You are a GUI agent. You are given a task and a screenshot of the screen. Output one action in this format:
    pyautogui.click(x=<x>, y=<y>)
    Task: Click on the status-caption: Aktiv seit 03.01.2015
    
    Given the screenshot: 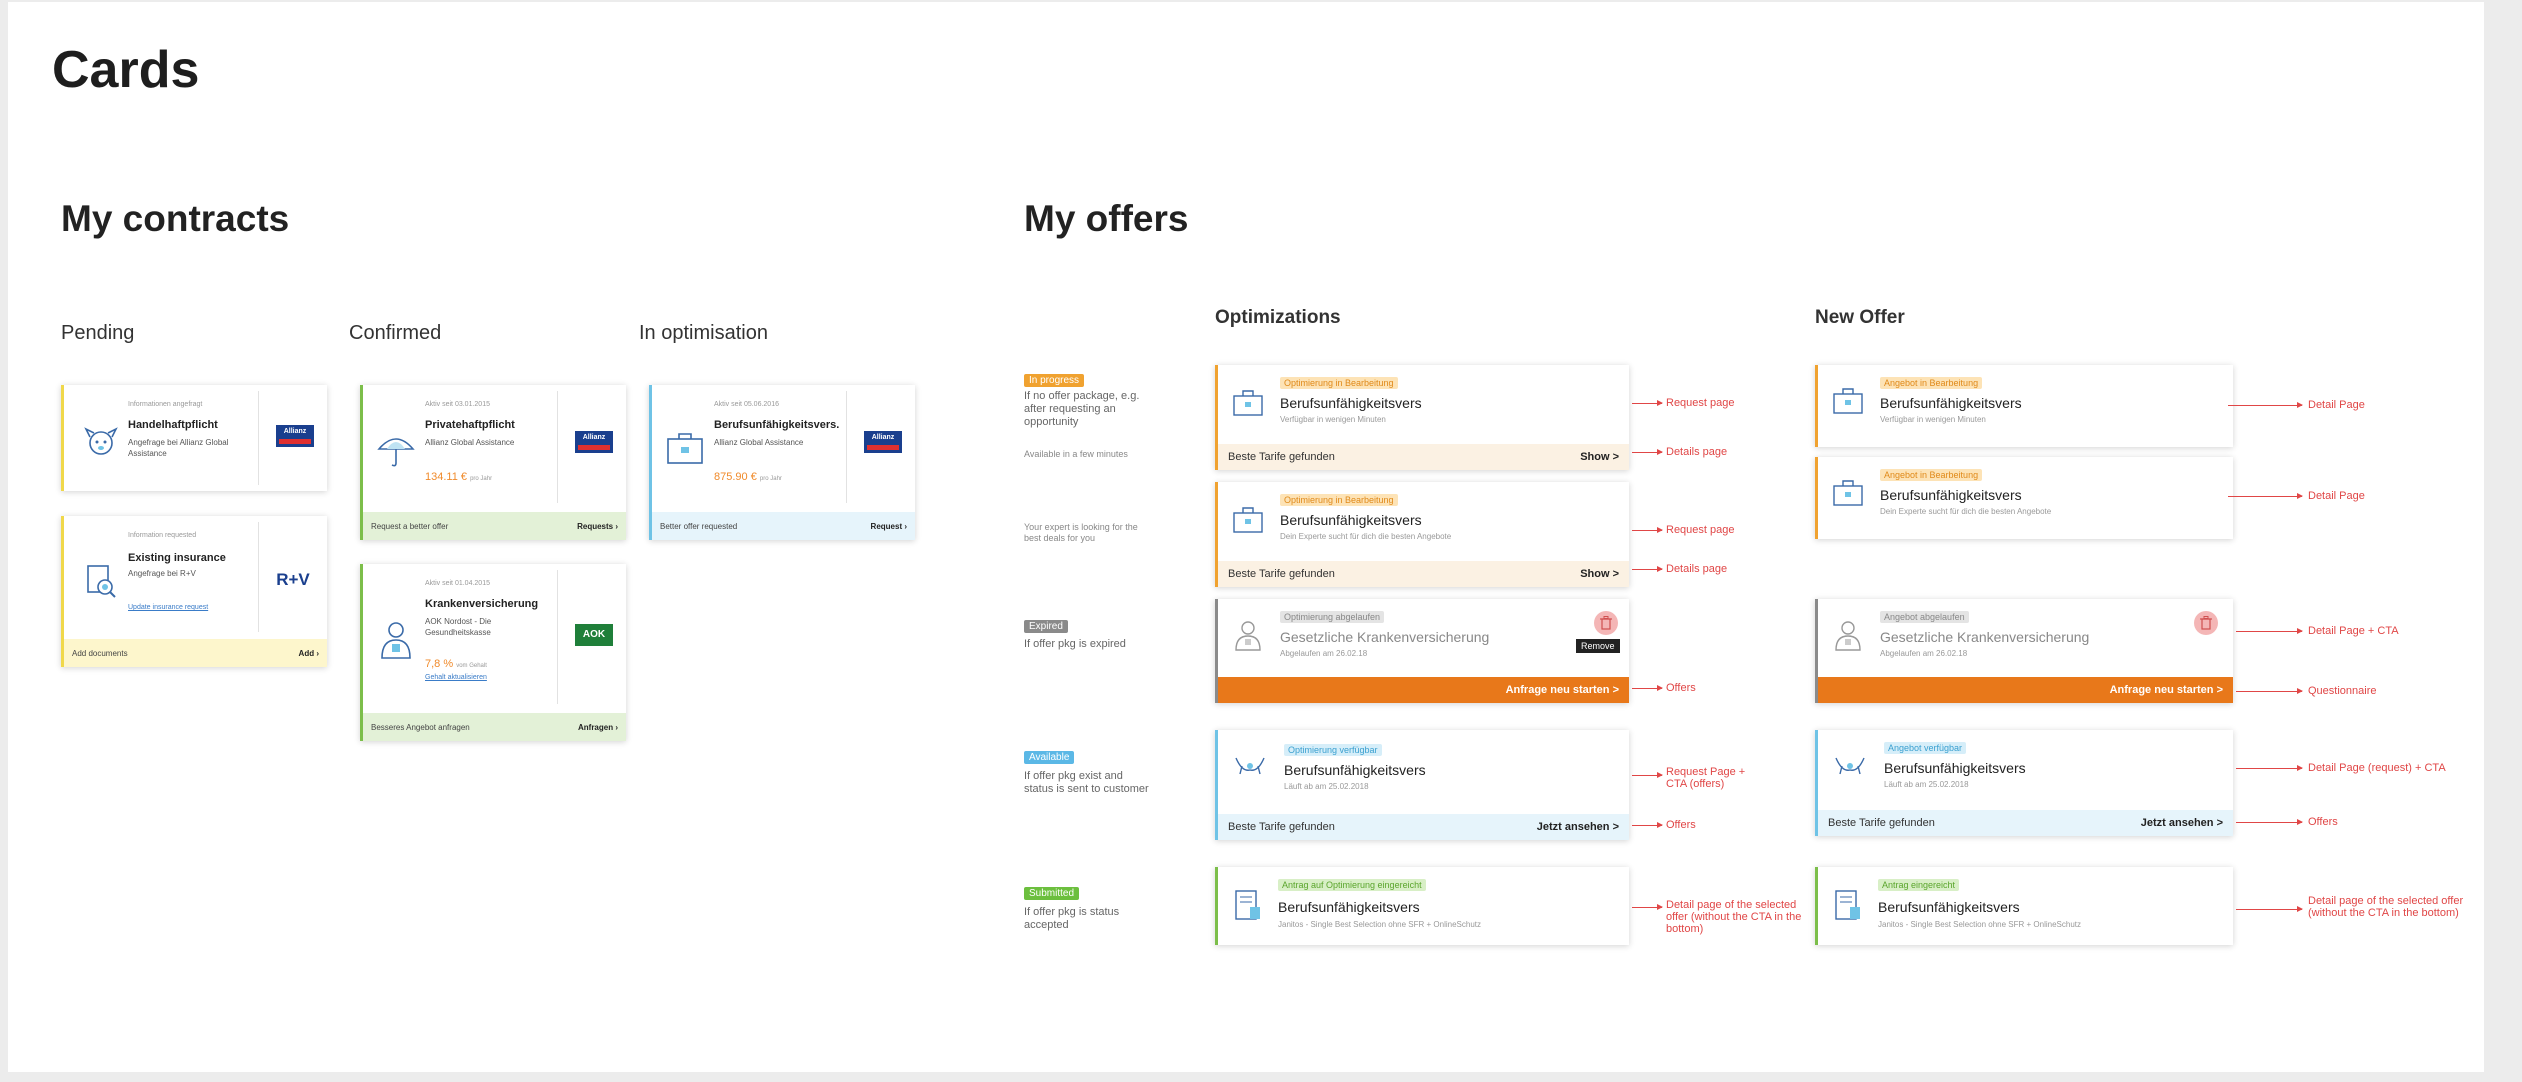 What is the action you would take?
    pyautogui.click(x=457, y=404)
    